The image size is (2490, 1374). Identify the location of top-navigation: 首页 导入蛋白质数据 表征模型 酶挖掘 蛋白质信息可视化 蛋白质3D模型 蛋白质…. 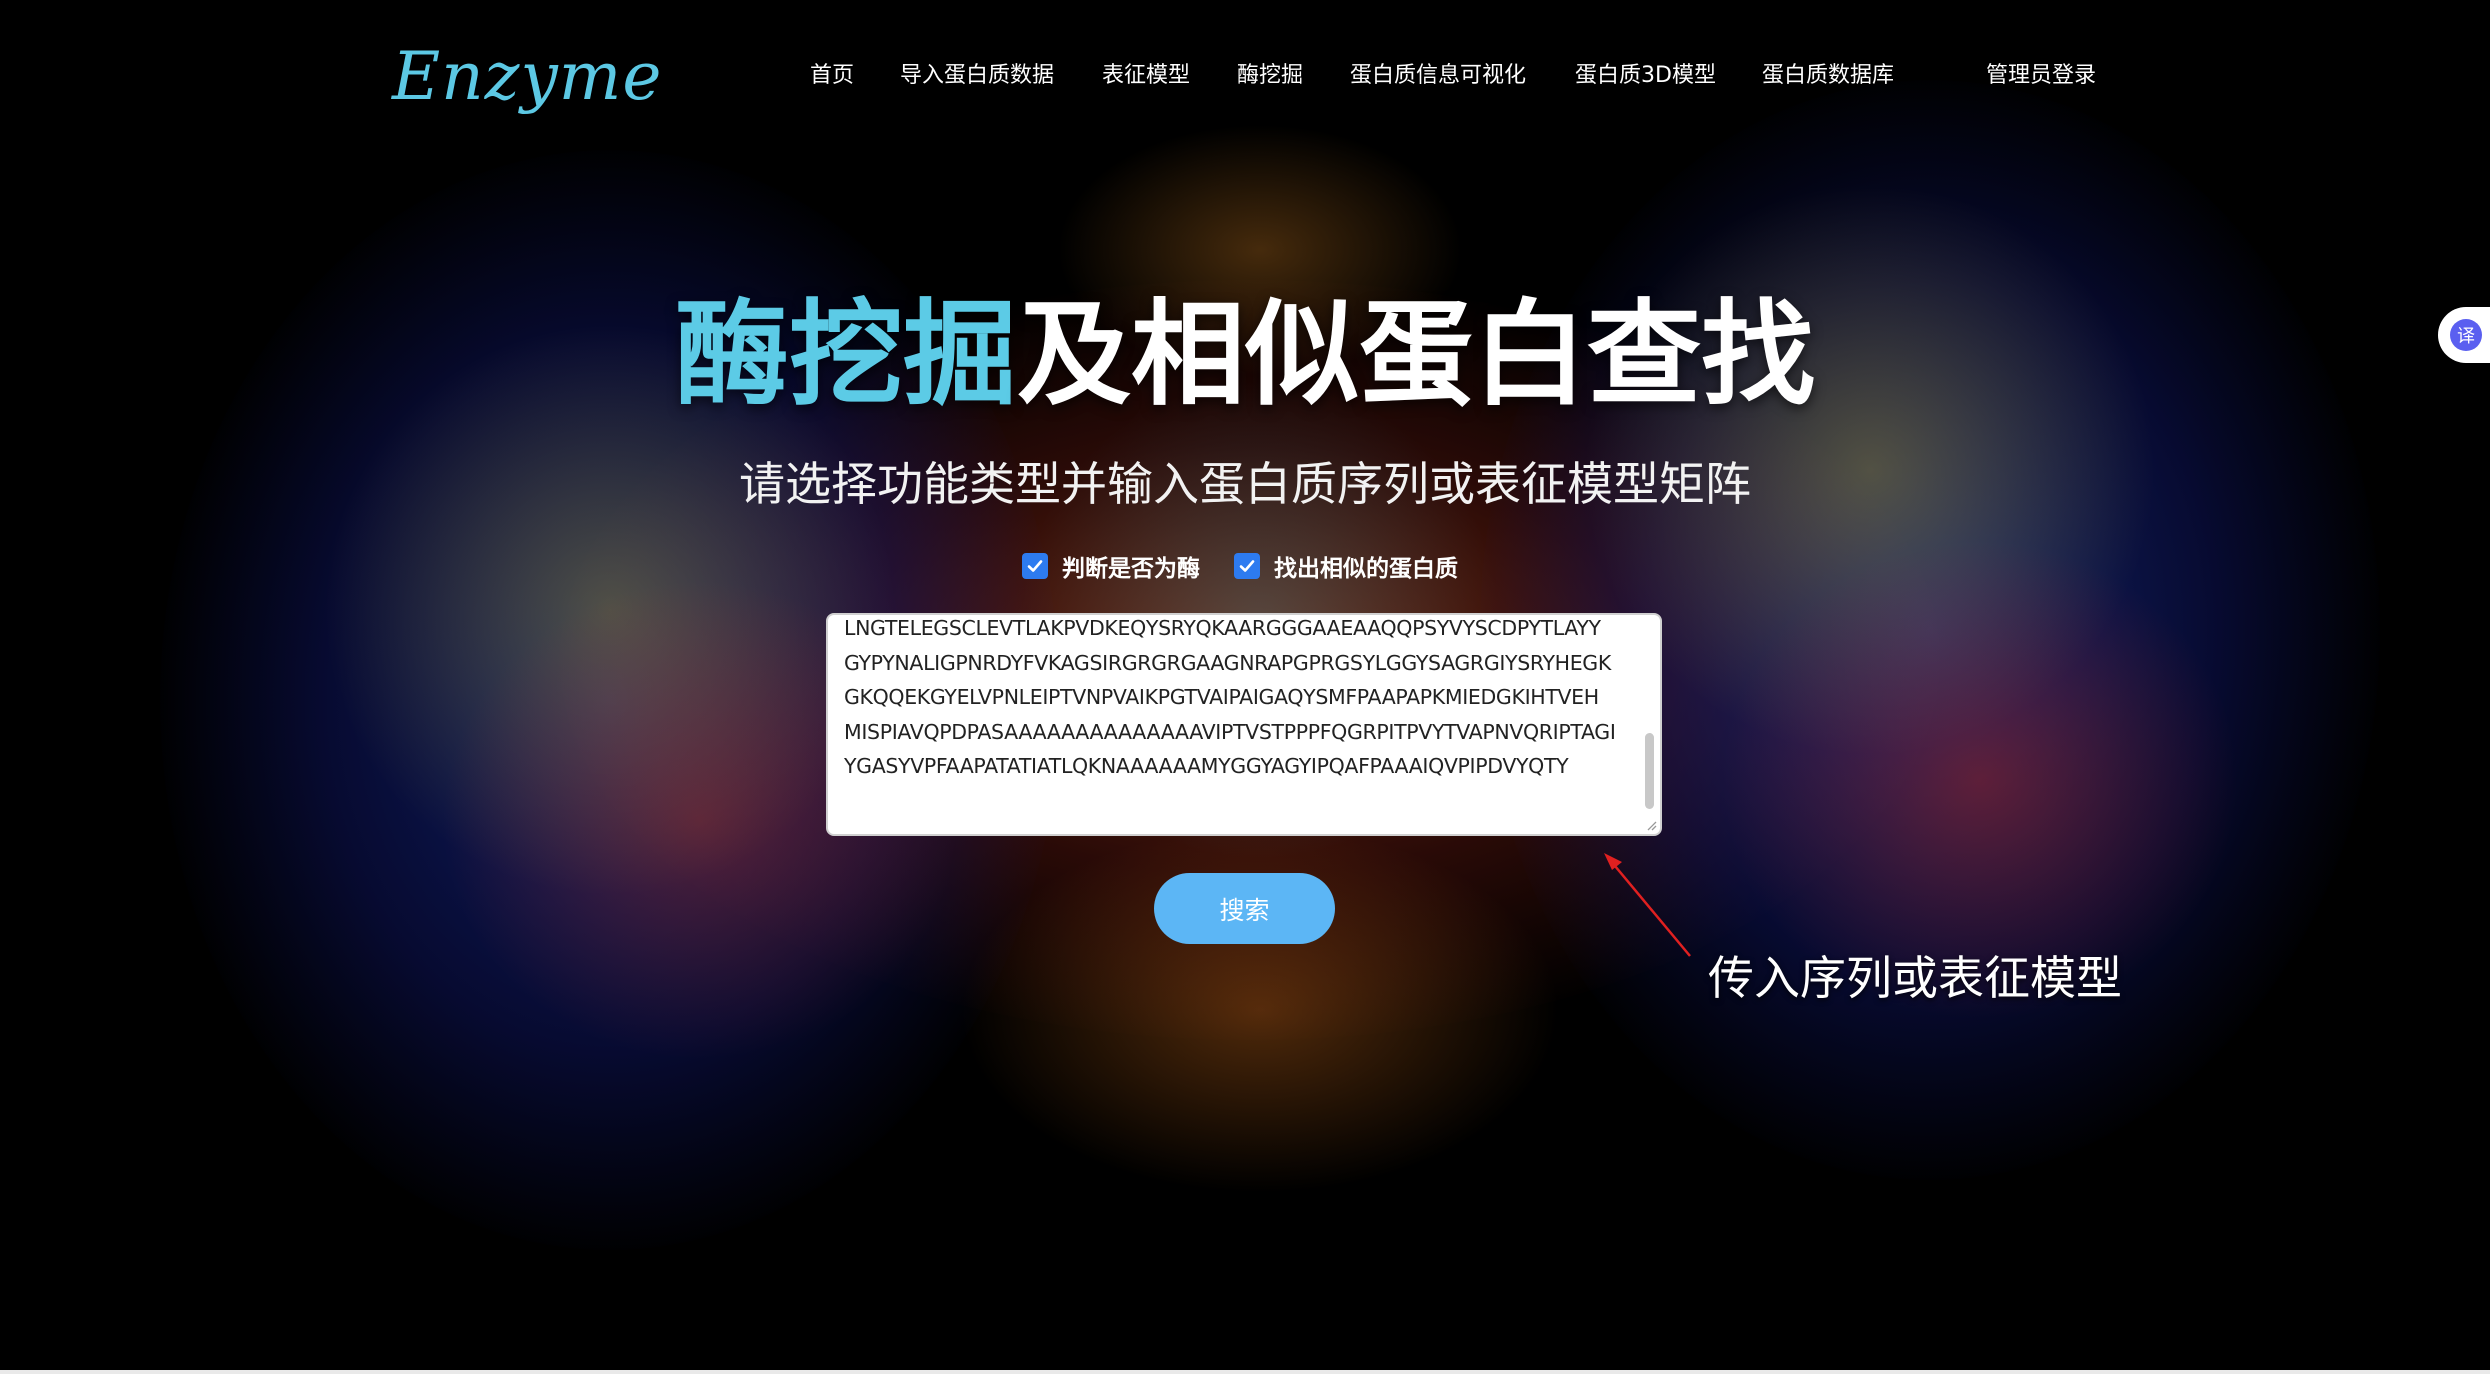
(1245, 76).